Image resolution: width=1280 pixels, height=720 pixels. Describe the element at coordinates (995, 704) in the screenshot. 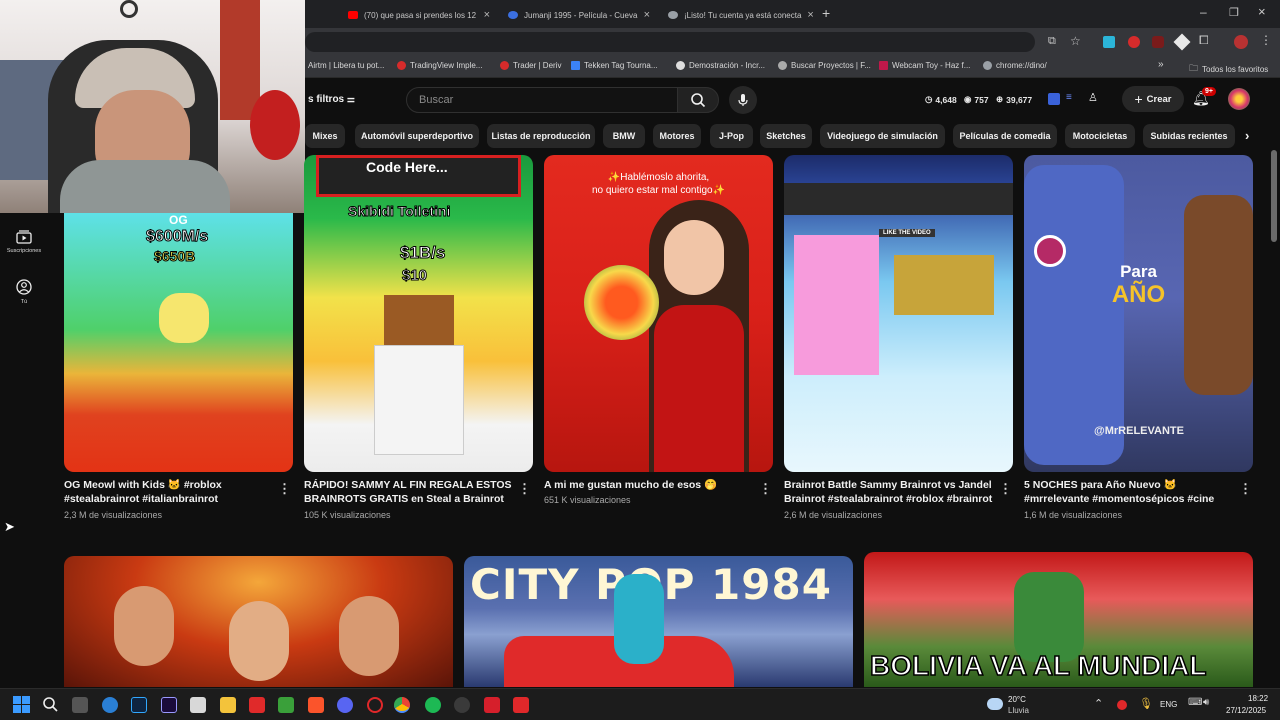

I see `weather-icon` at that location.